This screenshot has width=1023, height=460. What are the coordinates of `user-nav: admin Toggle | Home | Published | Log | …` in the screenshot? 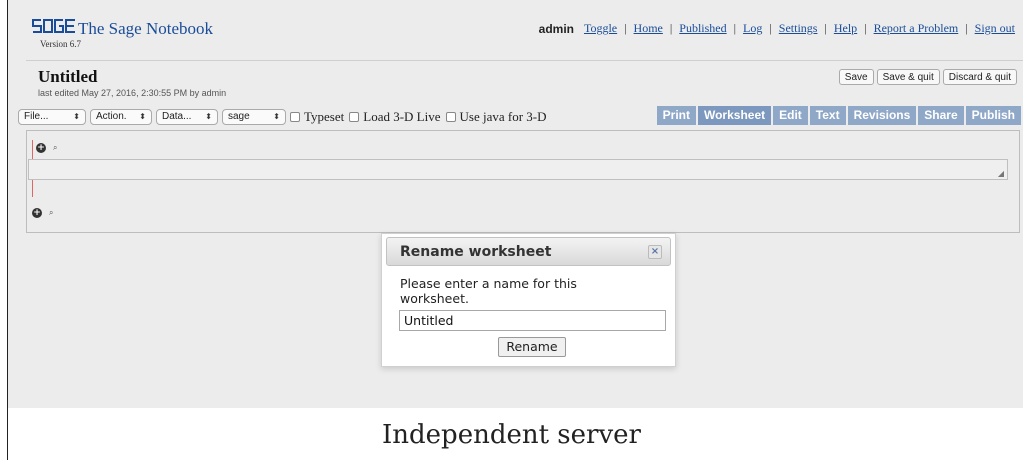 It's located at (777, 28).